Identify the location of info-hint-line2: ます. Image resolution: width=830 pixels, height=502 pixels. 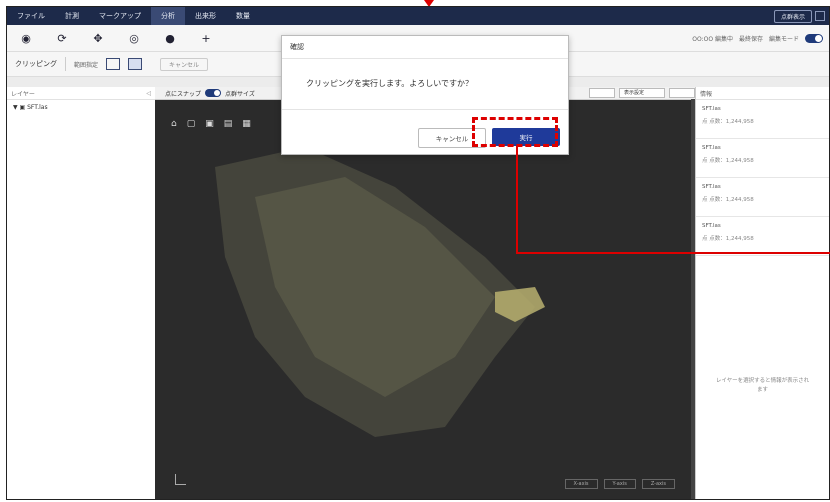
(762, 390).